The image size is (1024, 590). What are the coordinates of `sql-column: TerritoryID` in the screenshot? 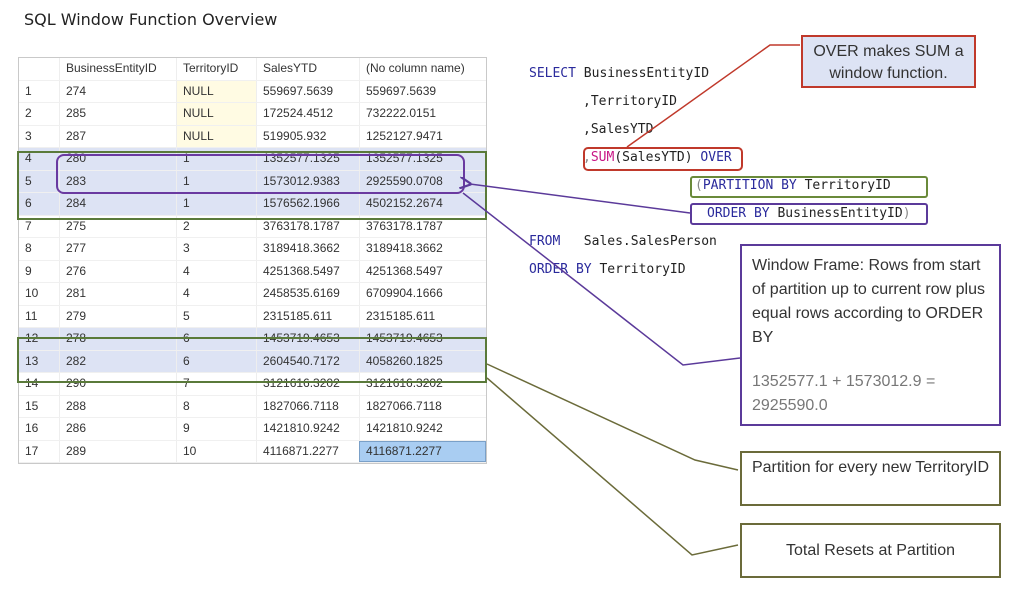 It's located at (638, 269).